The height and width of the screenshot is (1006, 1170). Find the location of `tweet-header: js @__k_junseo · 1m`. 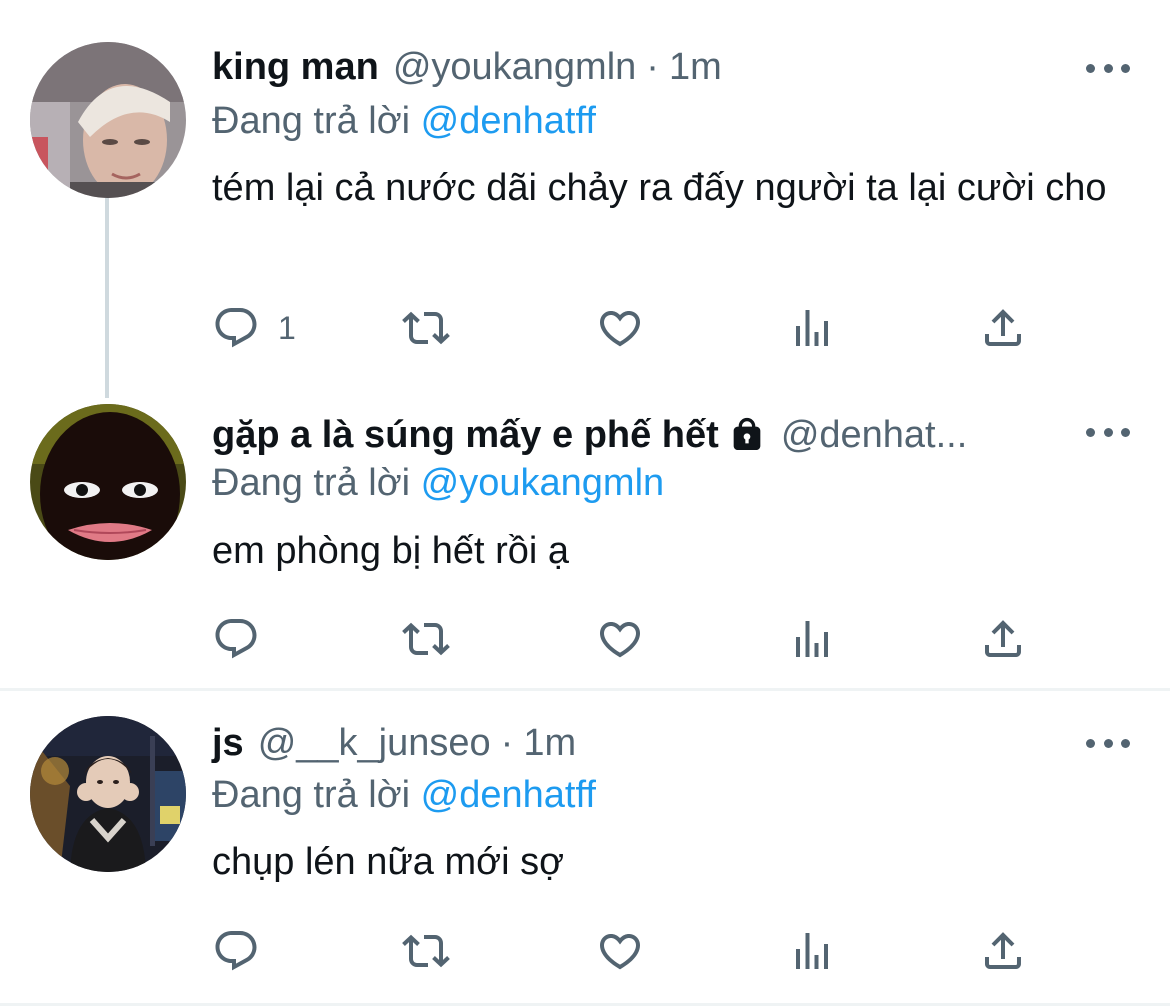

tweet-header: js @__k_junseo · 1m is located at coordinates (394, 743).